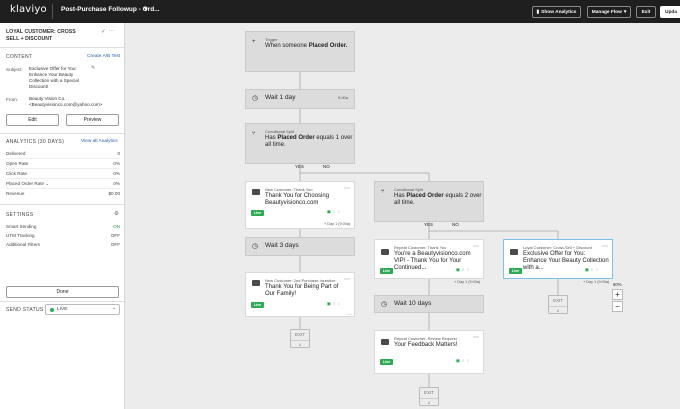 Image resolution: width=680 pixels, height=409 pixels. Describe the element at coordinates (63, 194) in the screenshot. I see `analytics-row-revenue: Revenue $0.00` at that location.